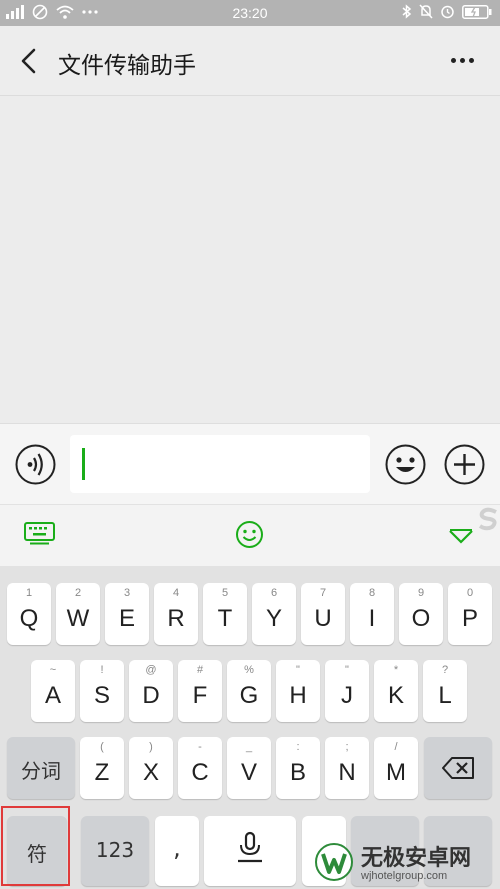 The height and width of the screenshot is (889, 500). I want to click on microphone-icon, so click(250, 849).